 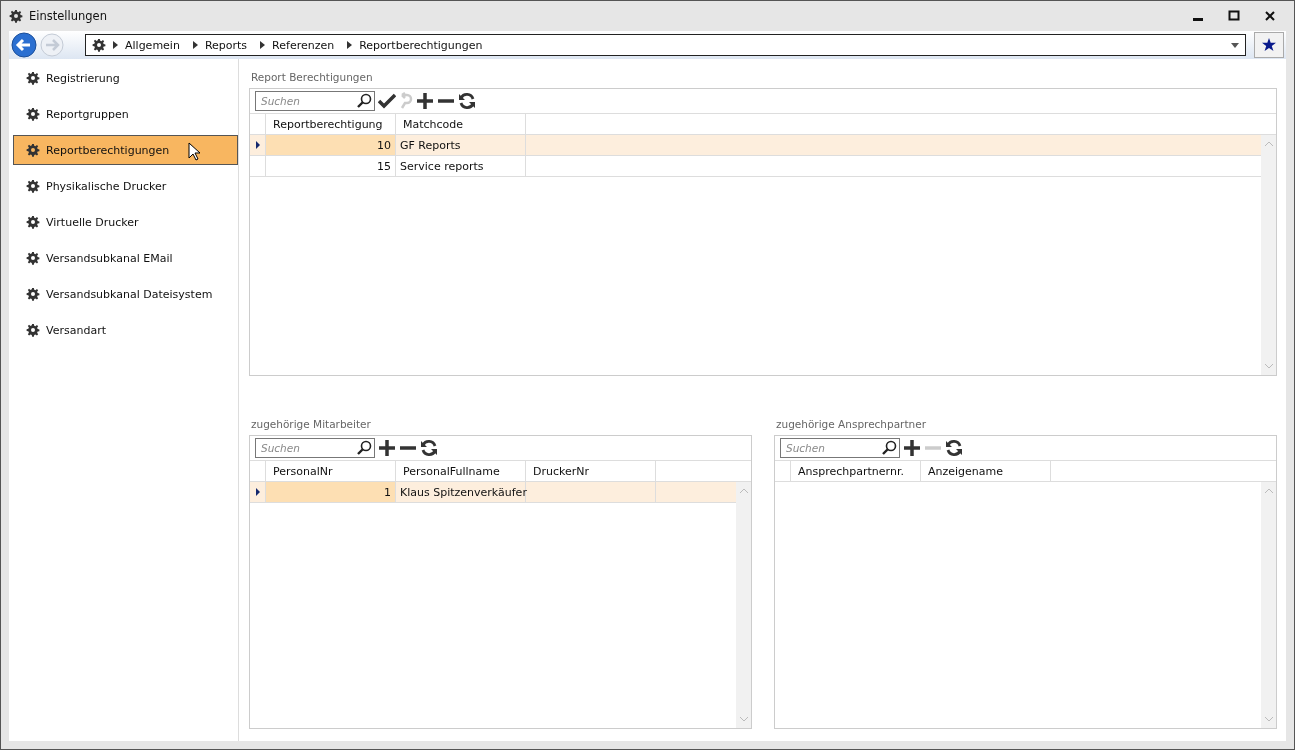 I want to click on breadcrumb-item: Referenzen, so click(x=303, y=45).